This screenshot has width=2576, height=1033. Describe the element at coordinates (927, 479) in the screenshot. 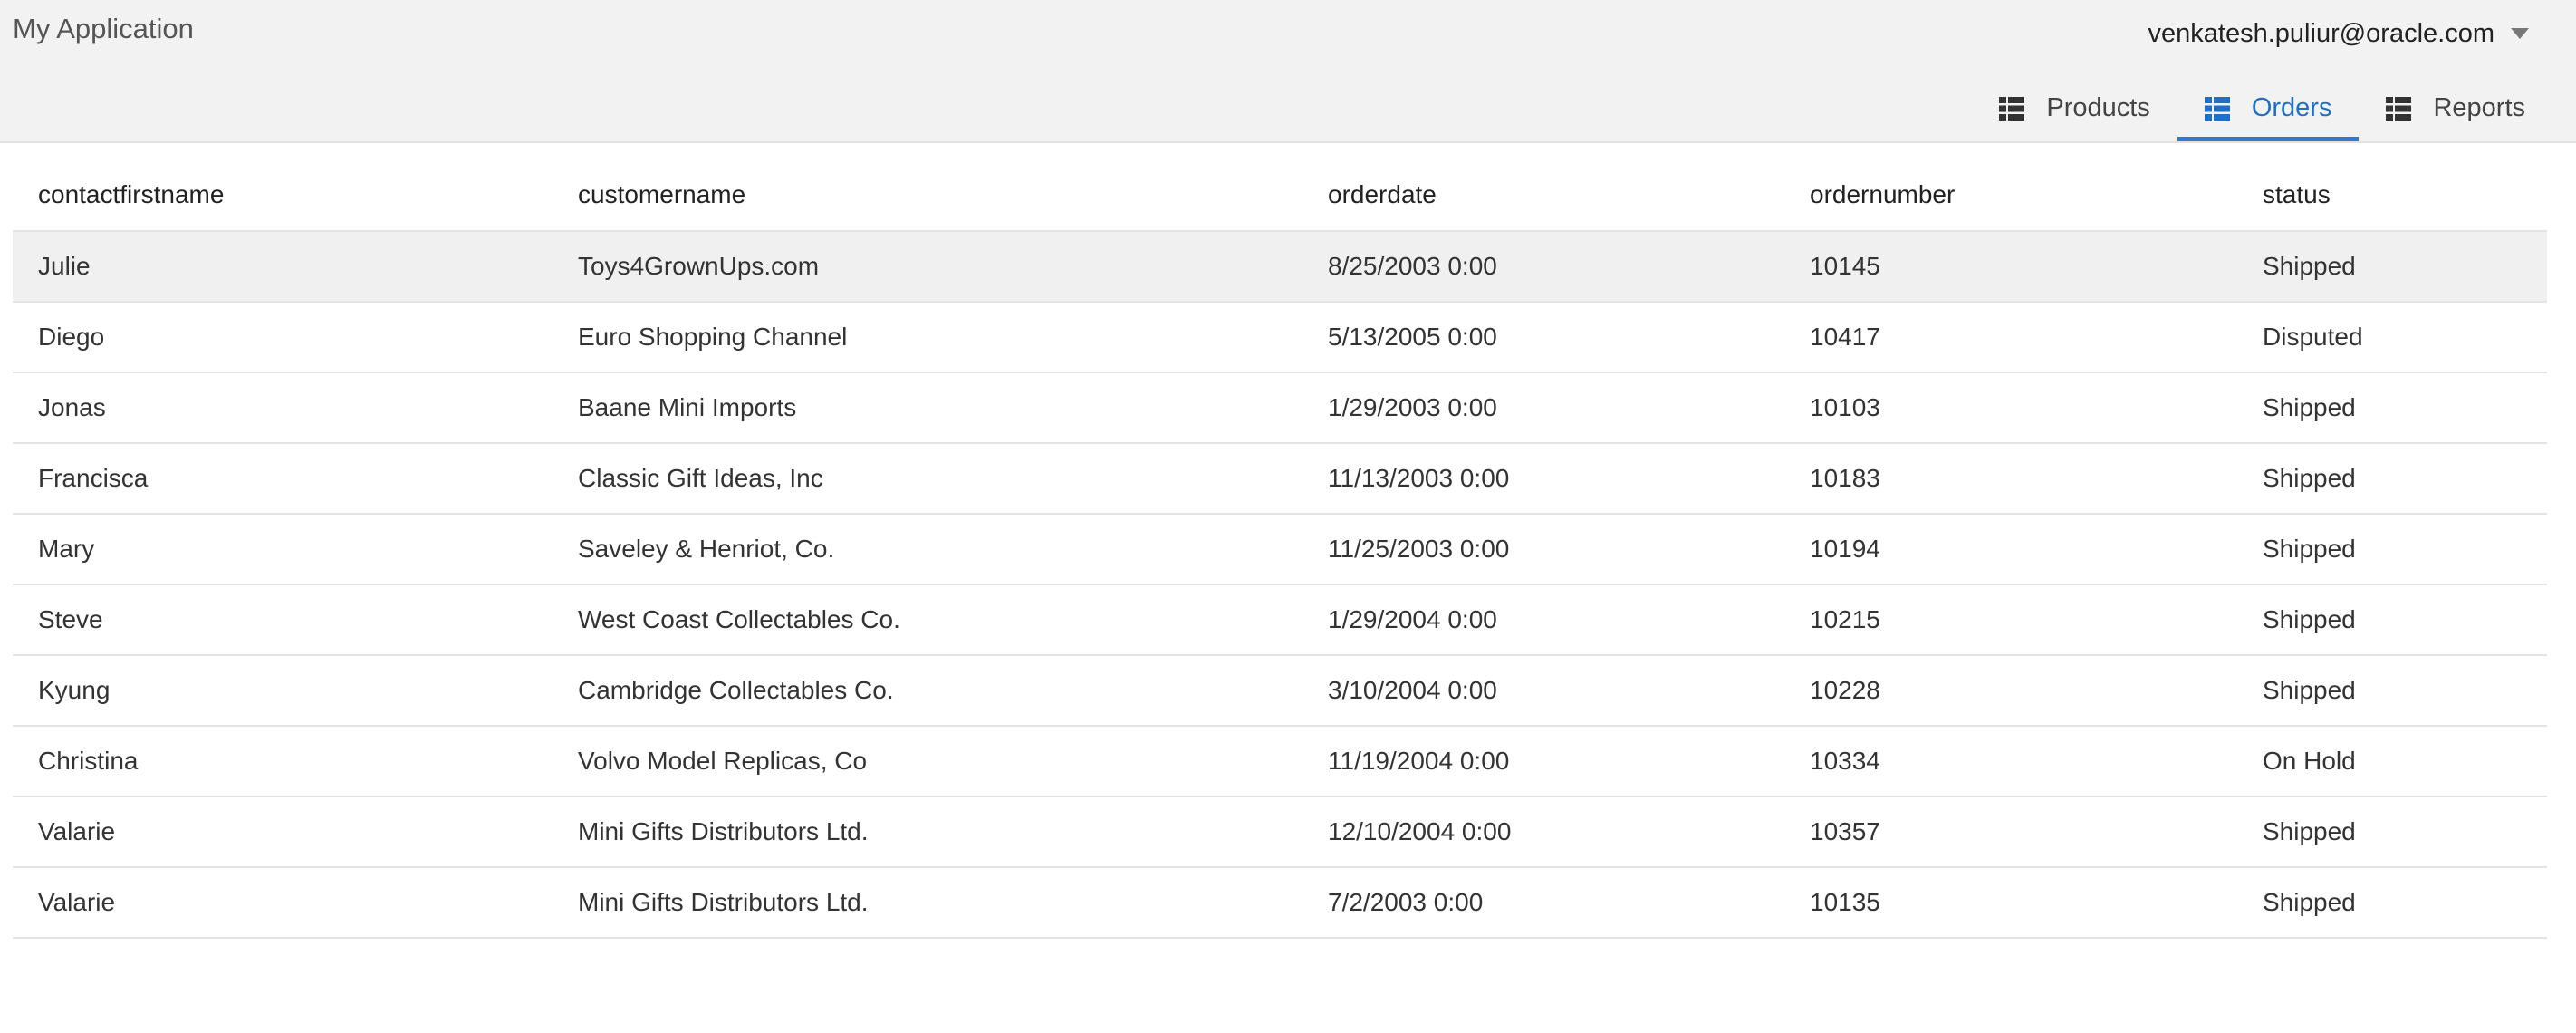

I see `cell-customername: Classic Gift Ideas, Inc` at that location.